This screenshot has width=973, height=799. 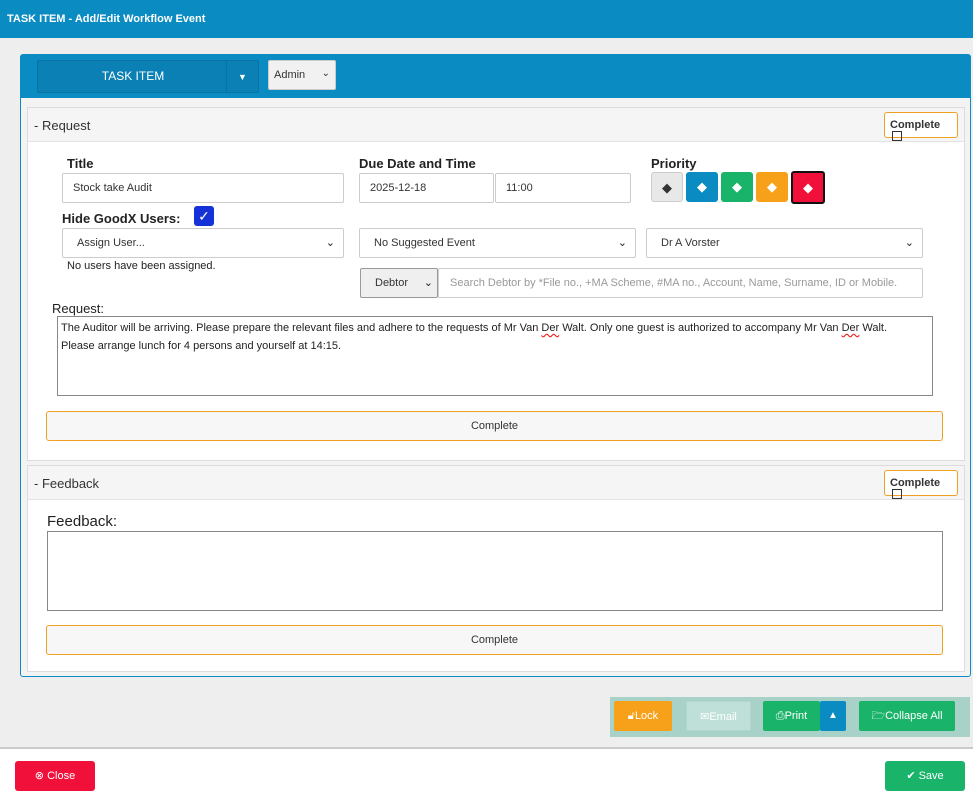 What do you see at coordinates (780, 716) in the screenshot?
I see `printer-icon: ⎙` at bounding box center [780, 716].